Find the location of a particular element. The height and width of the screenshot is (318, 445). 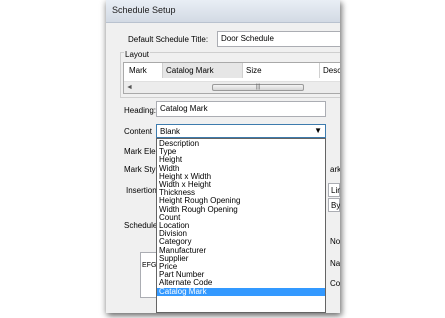

schedule-title-input: Door Schedule is located at coordinates (278, 39).